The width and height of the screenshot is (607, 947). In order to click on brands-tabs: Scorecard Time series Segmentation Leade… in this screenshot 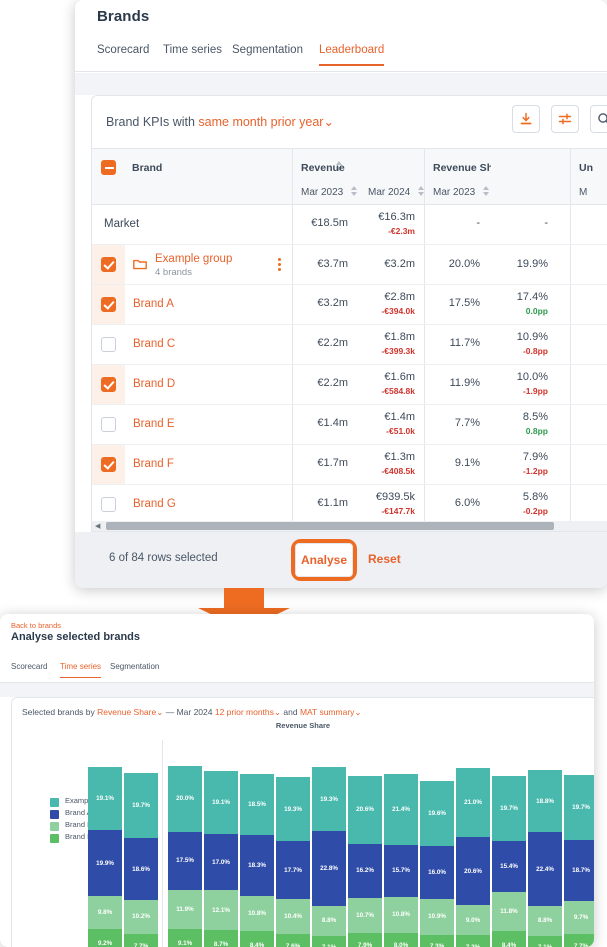, I will do `click(341, 58)`.